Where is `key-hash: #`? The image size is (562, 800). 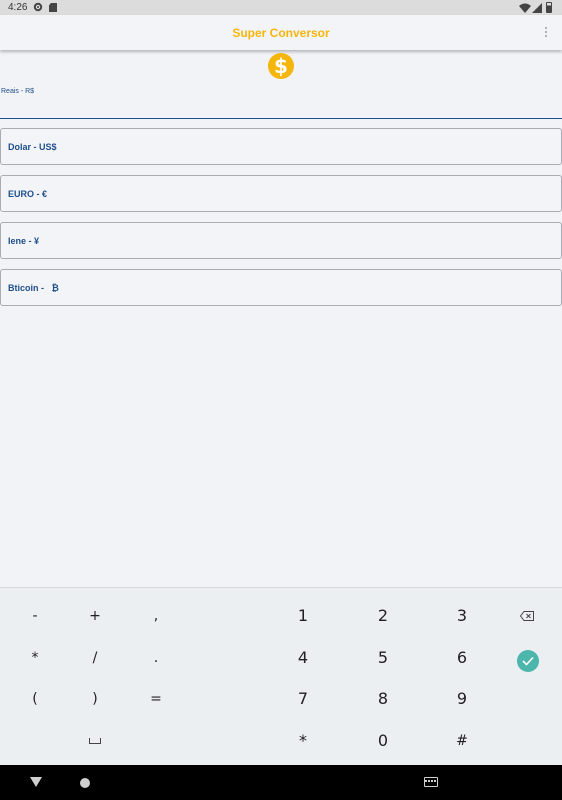
key-hash: # is located at coordinates (462, 741).